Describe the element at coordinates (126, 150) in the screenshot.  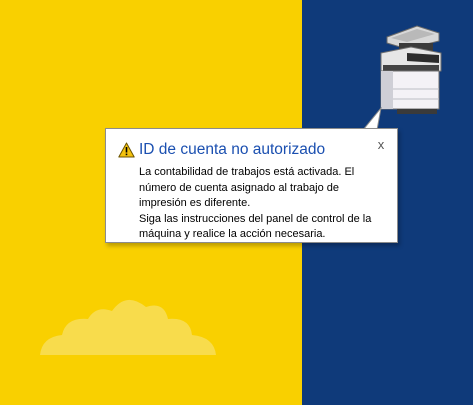
I see `warning-icon` at that location.